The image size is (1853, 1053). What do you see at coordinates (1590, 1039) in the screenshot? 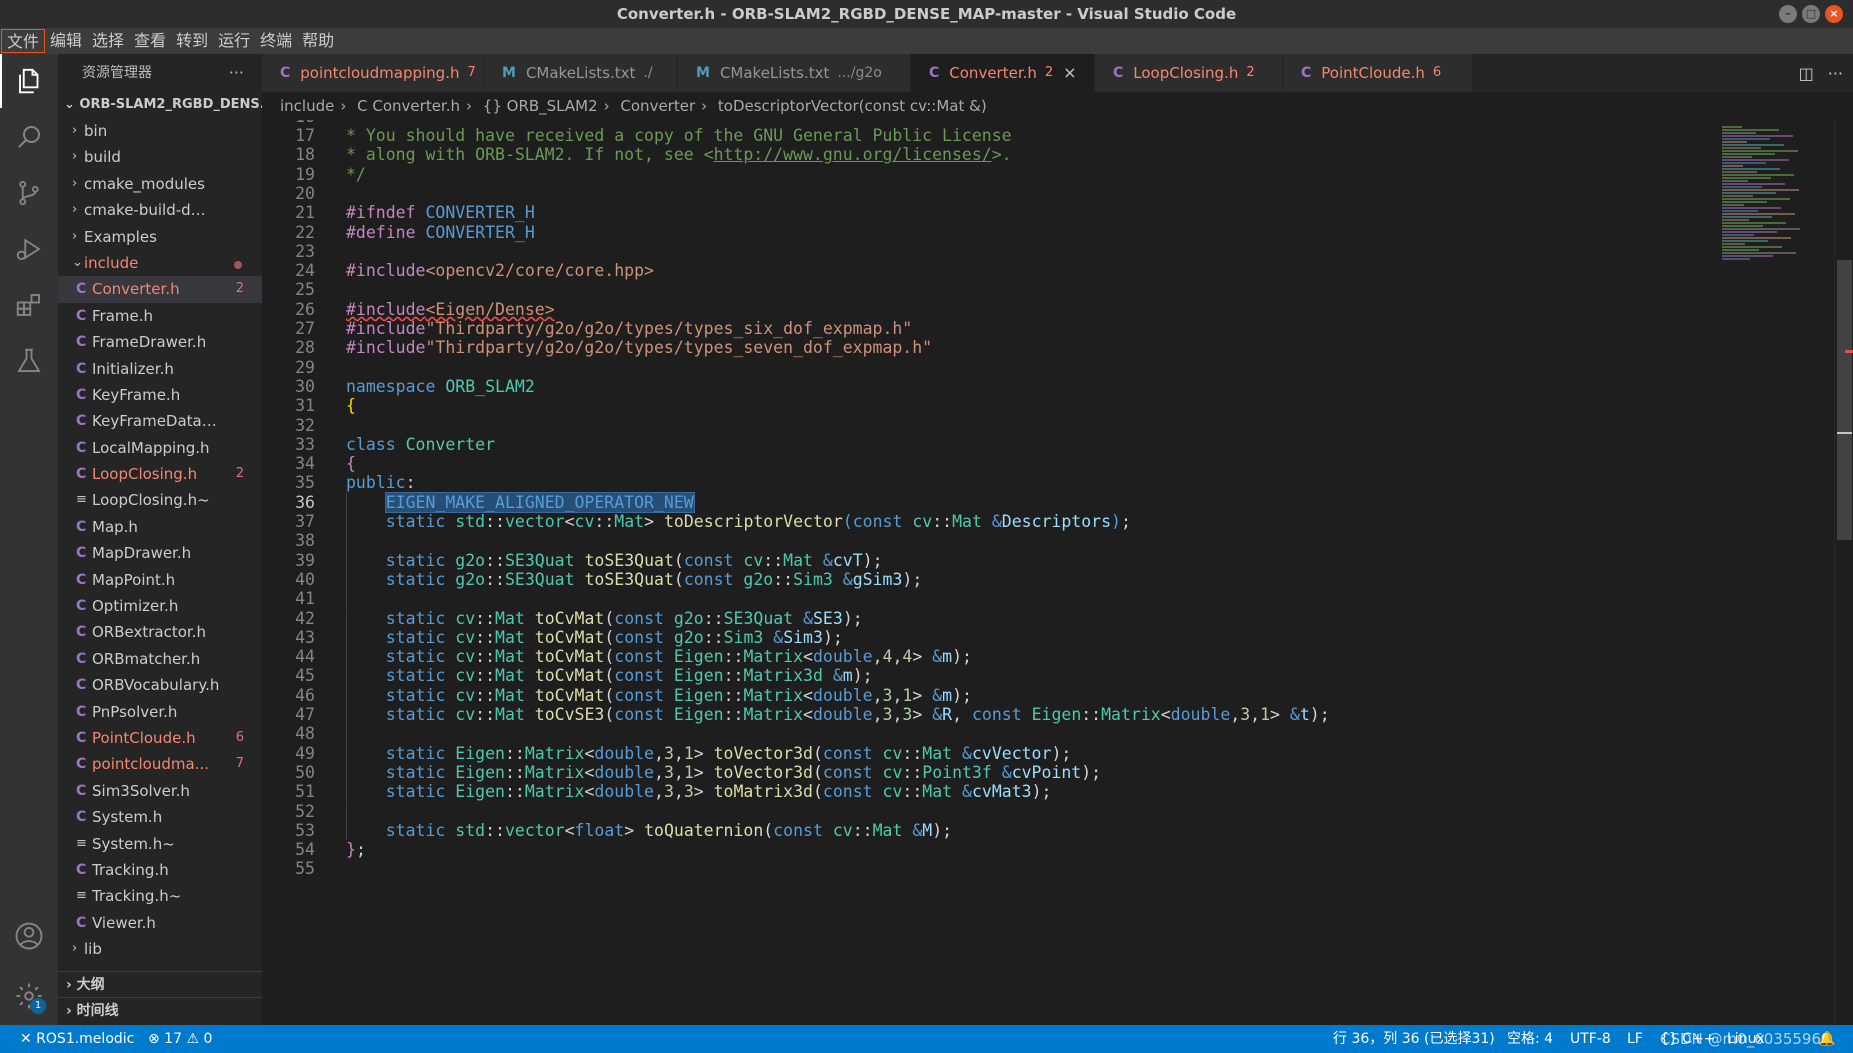
I see `encoding-status: UTF-8` at bounding box center [1590, 1039].